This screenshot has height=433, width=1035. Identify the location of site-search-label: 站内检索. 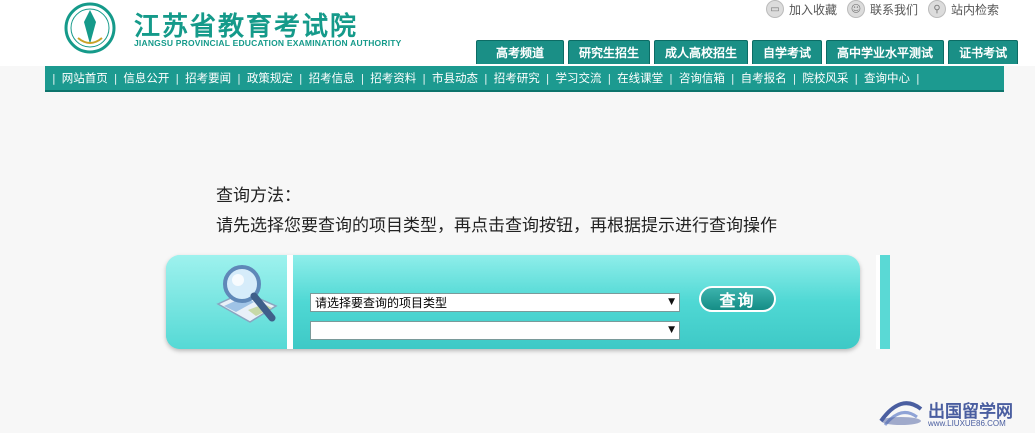
(974, 9).